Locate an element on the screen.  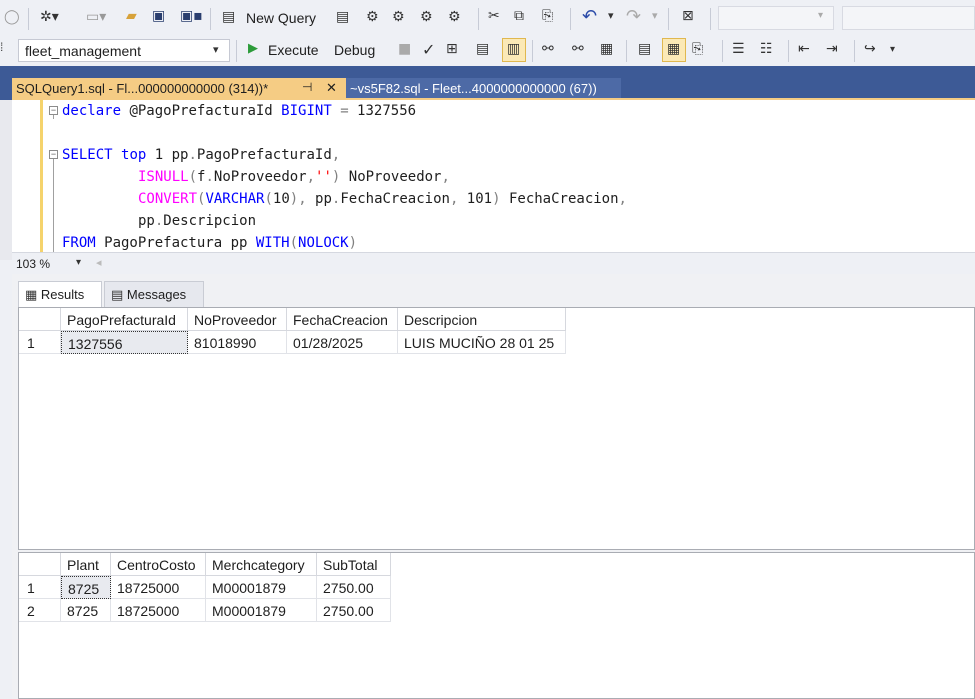
column-header: CentroCosto is located at coordinates (158, 564).